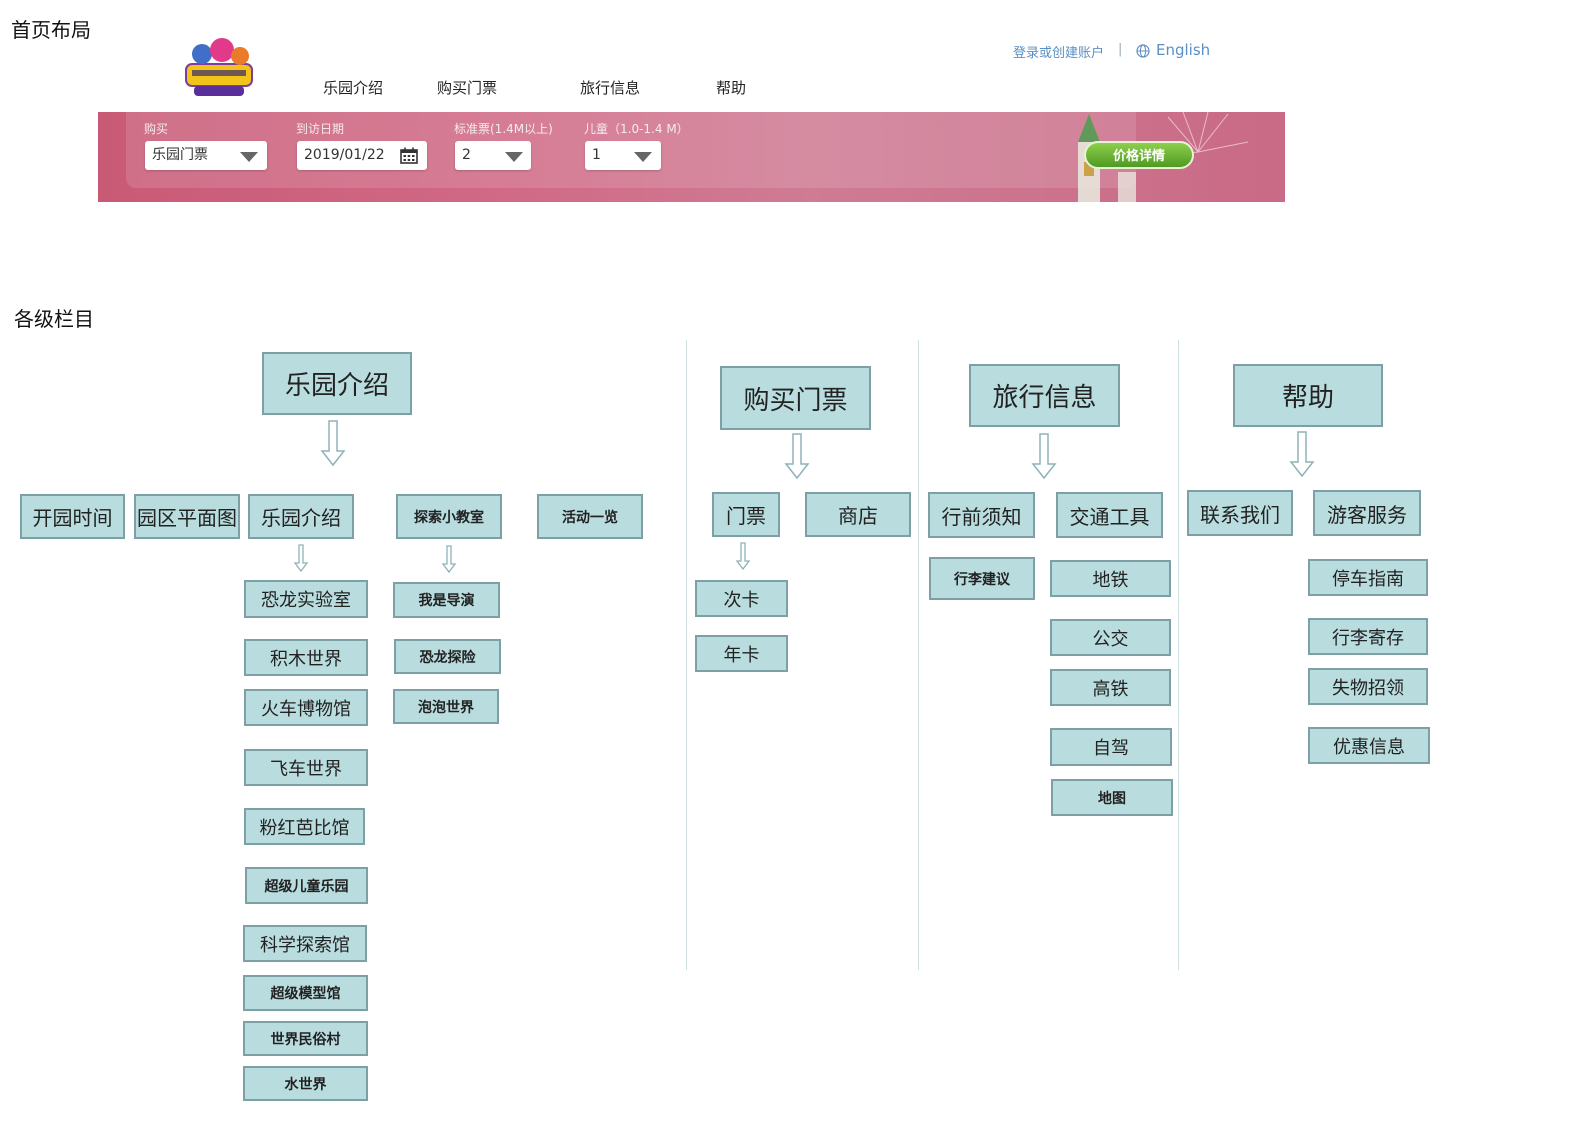 The width and height of the screenshot is (1578, 1132). What do you see at coordinates (305, 943) in the screenshot?
I see `node-science-hall: 科学探索馆` at bounding box center [305, 943].